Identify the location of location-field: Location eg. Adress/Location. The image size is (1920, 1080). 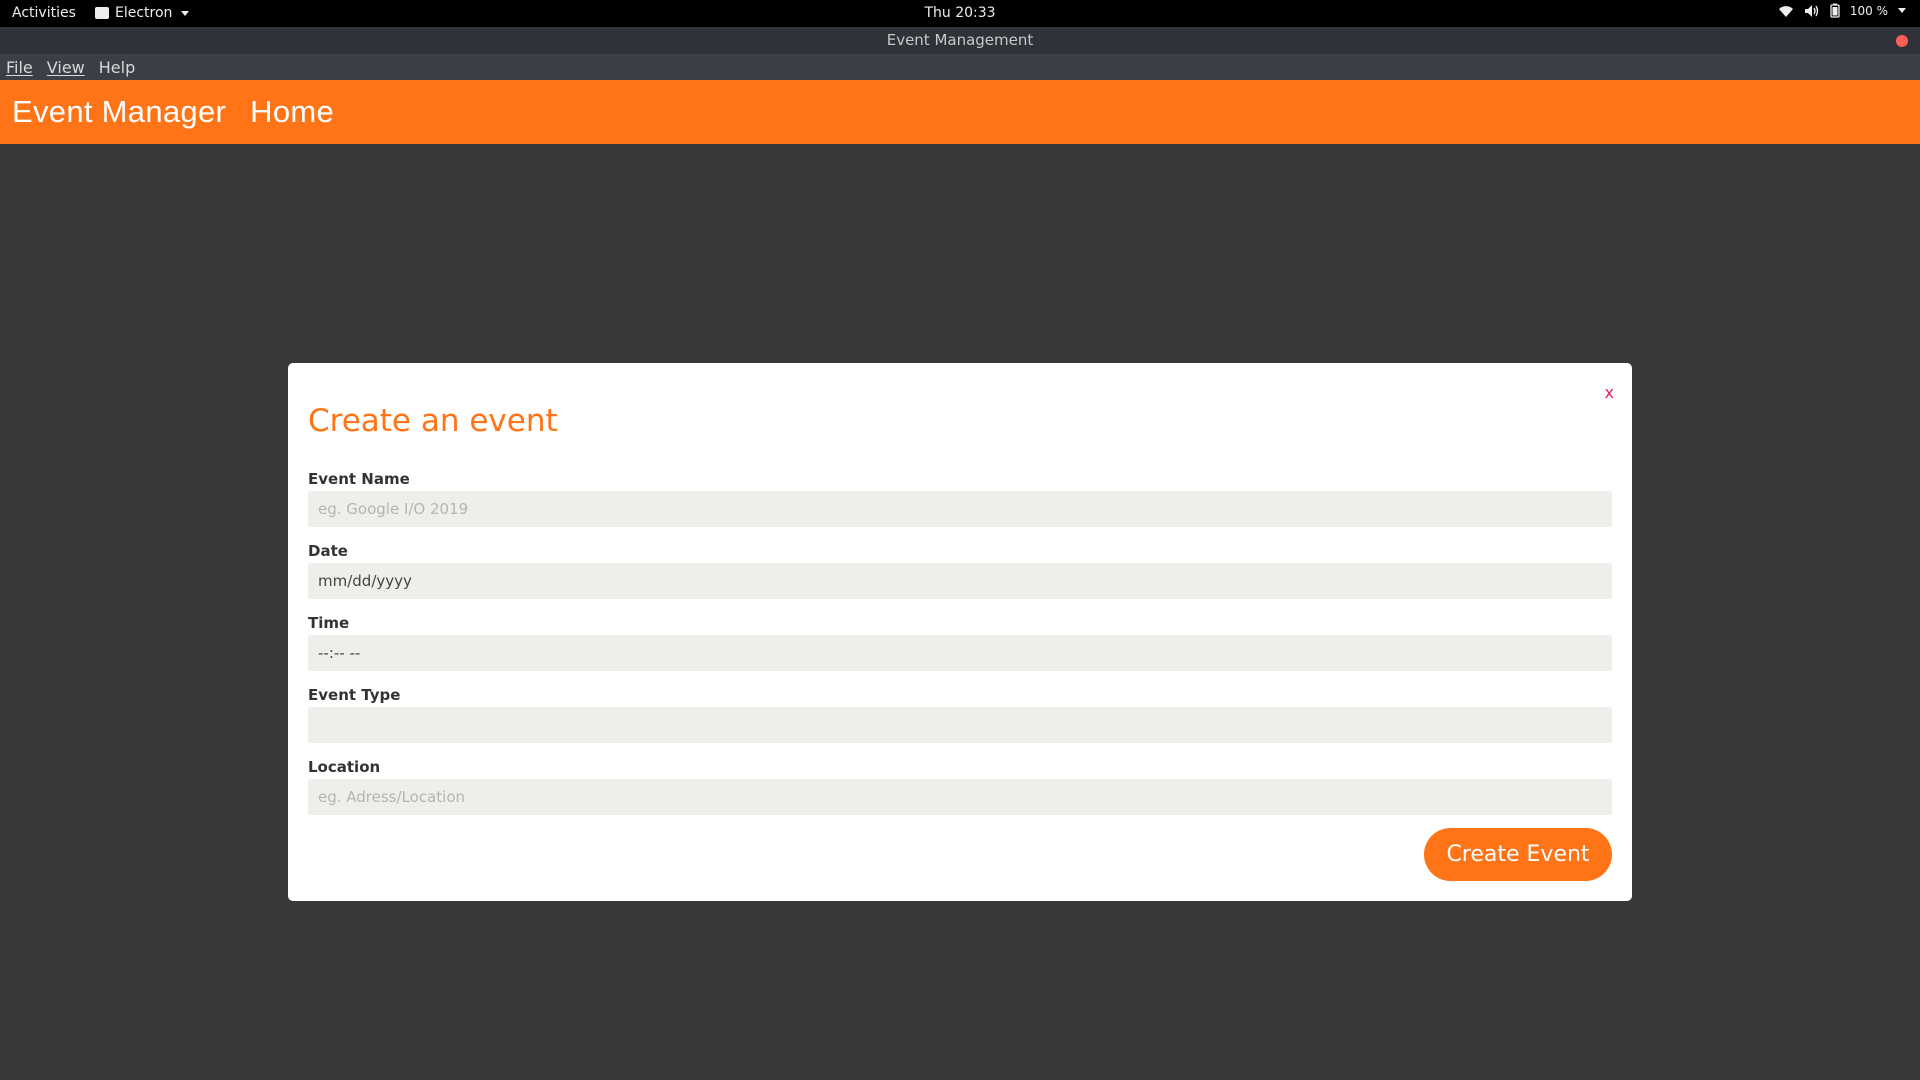
(960, 785).